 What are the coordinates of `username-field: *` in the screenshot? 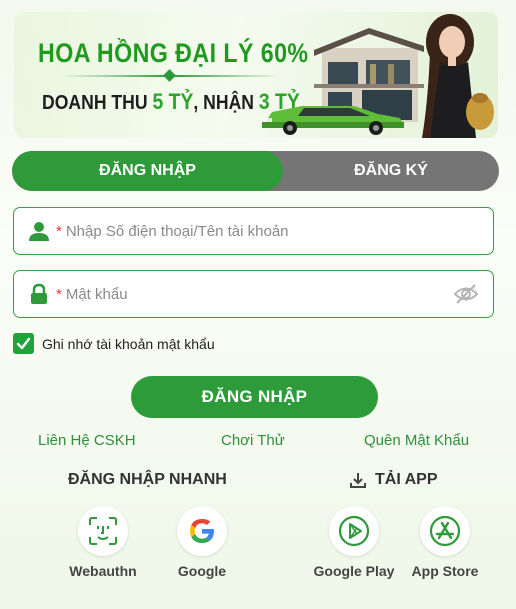 It's located at (253, 231).